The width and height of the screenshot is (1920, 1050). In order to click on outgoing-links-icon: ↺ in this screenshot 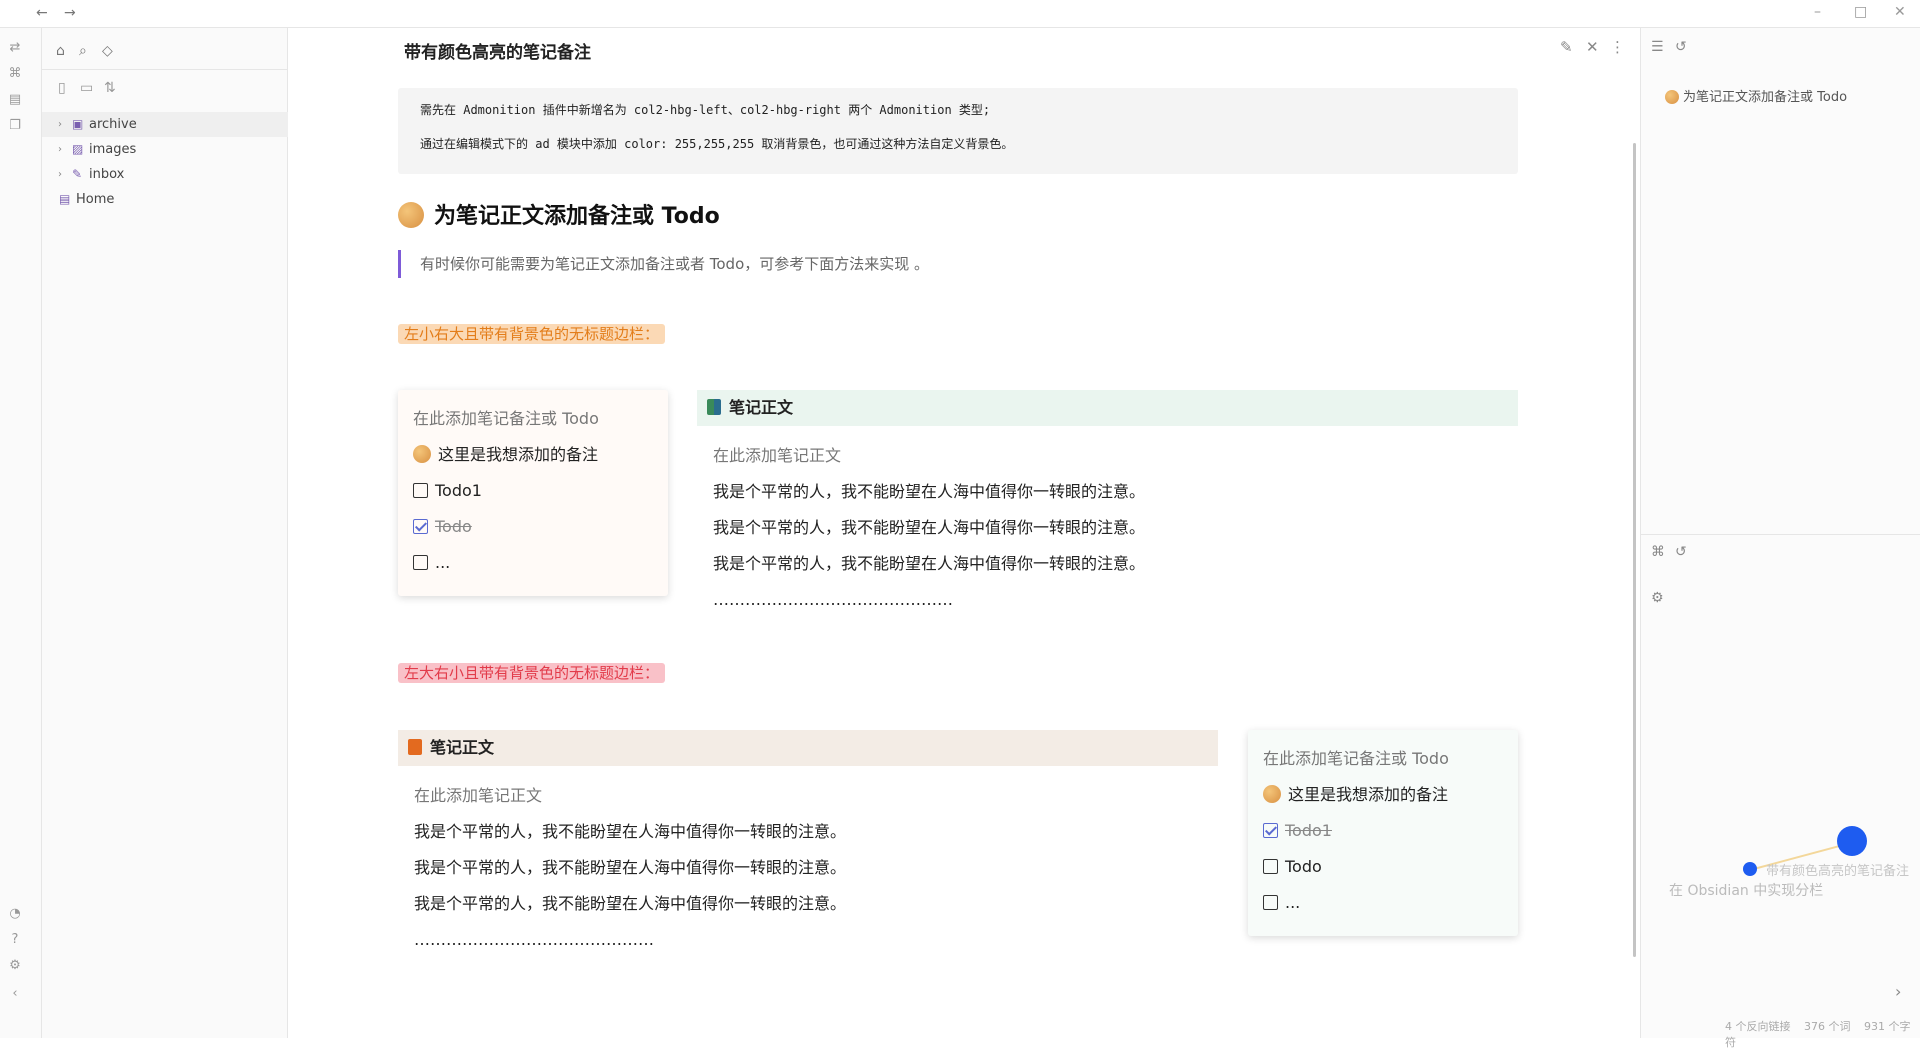, I will do `click(1681, 552)`.